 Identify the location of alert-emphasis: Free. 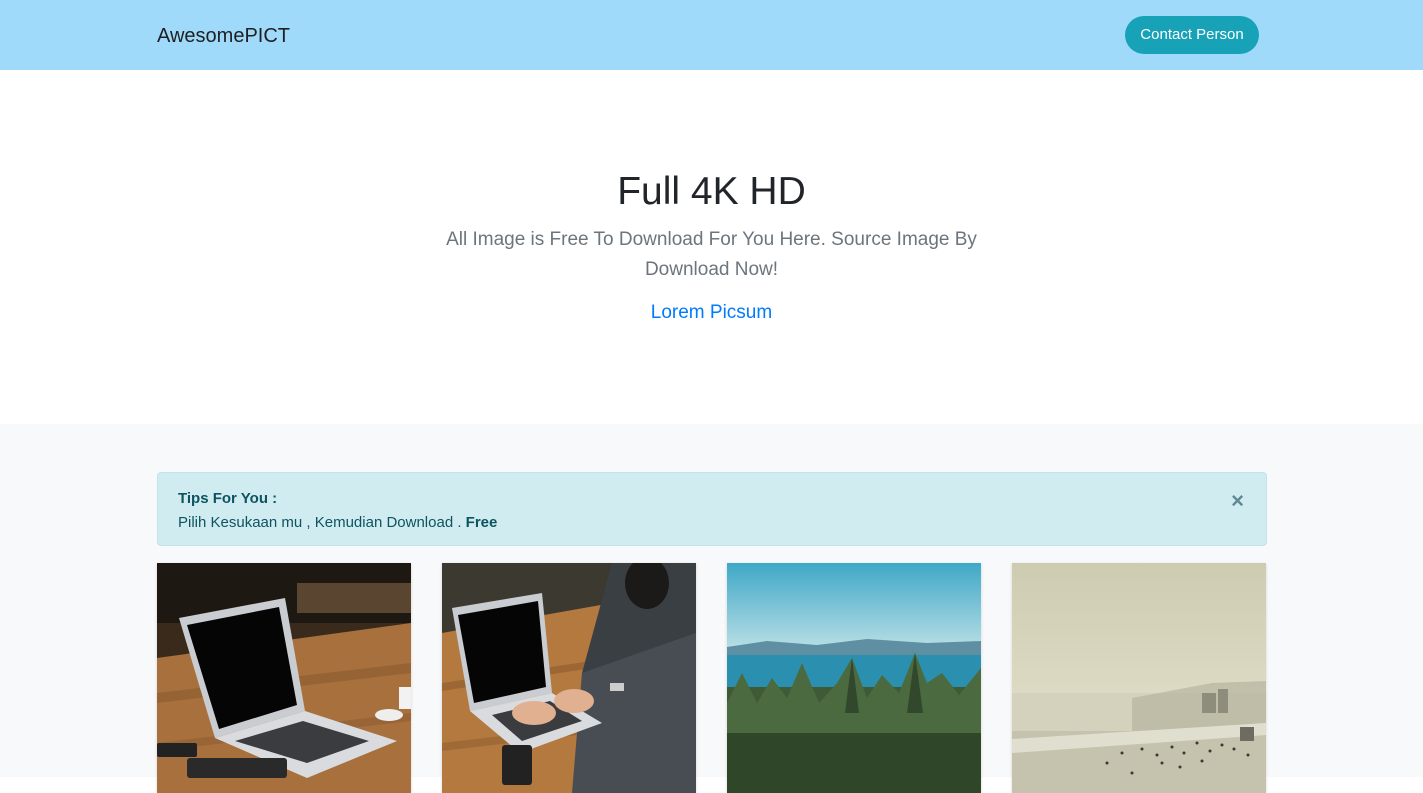
(481, 522).